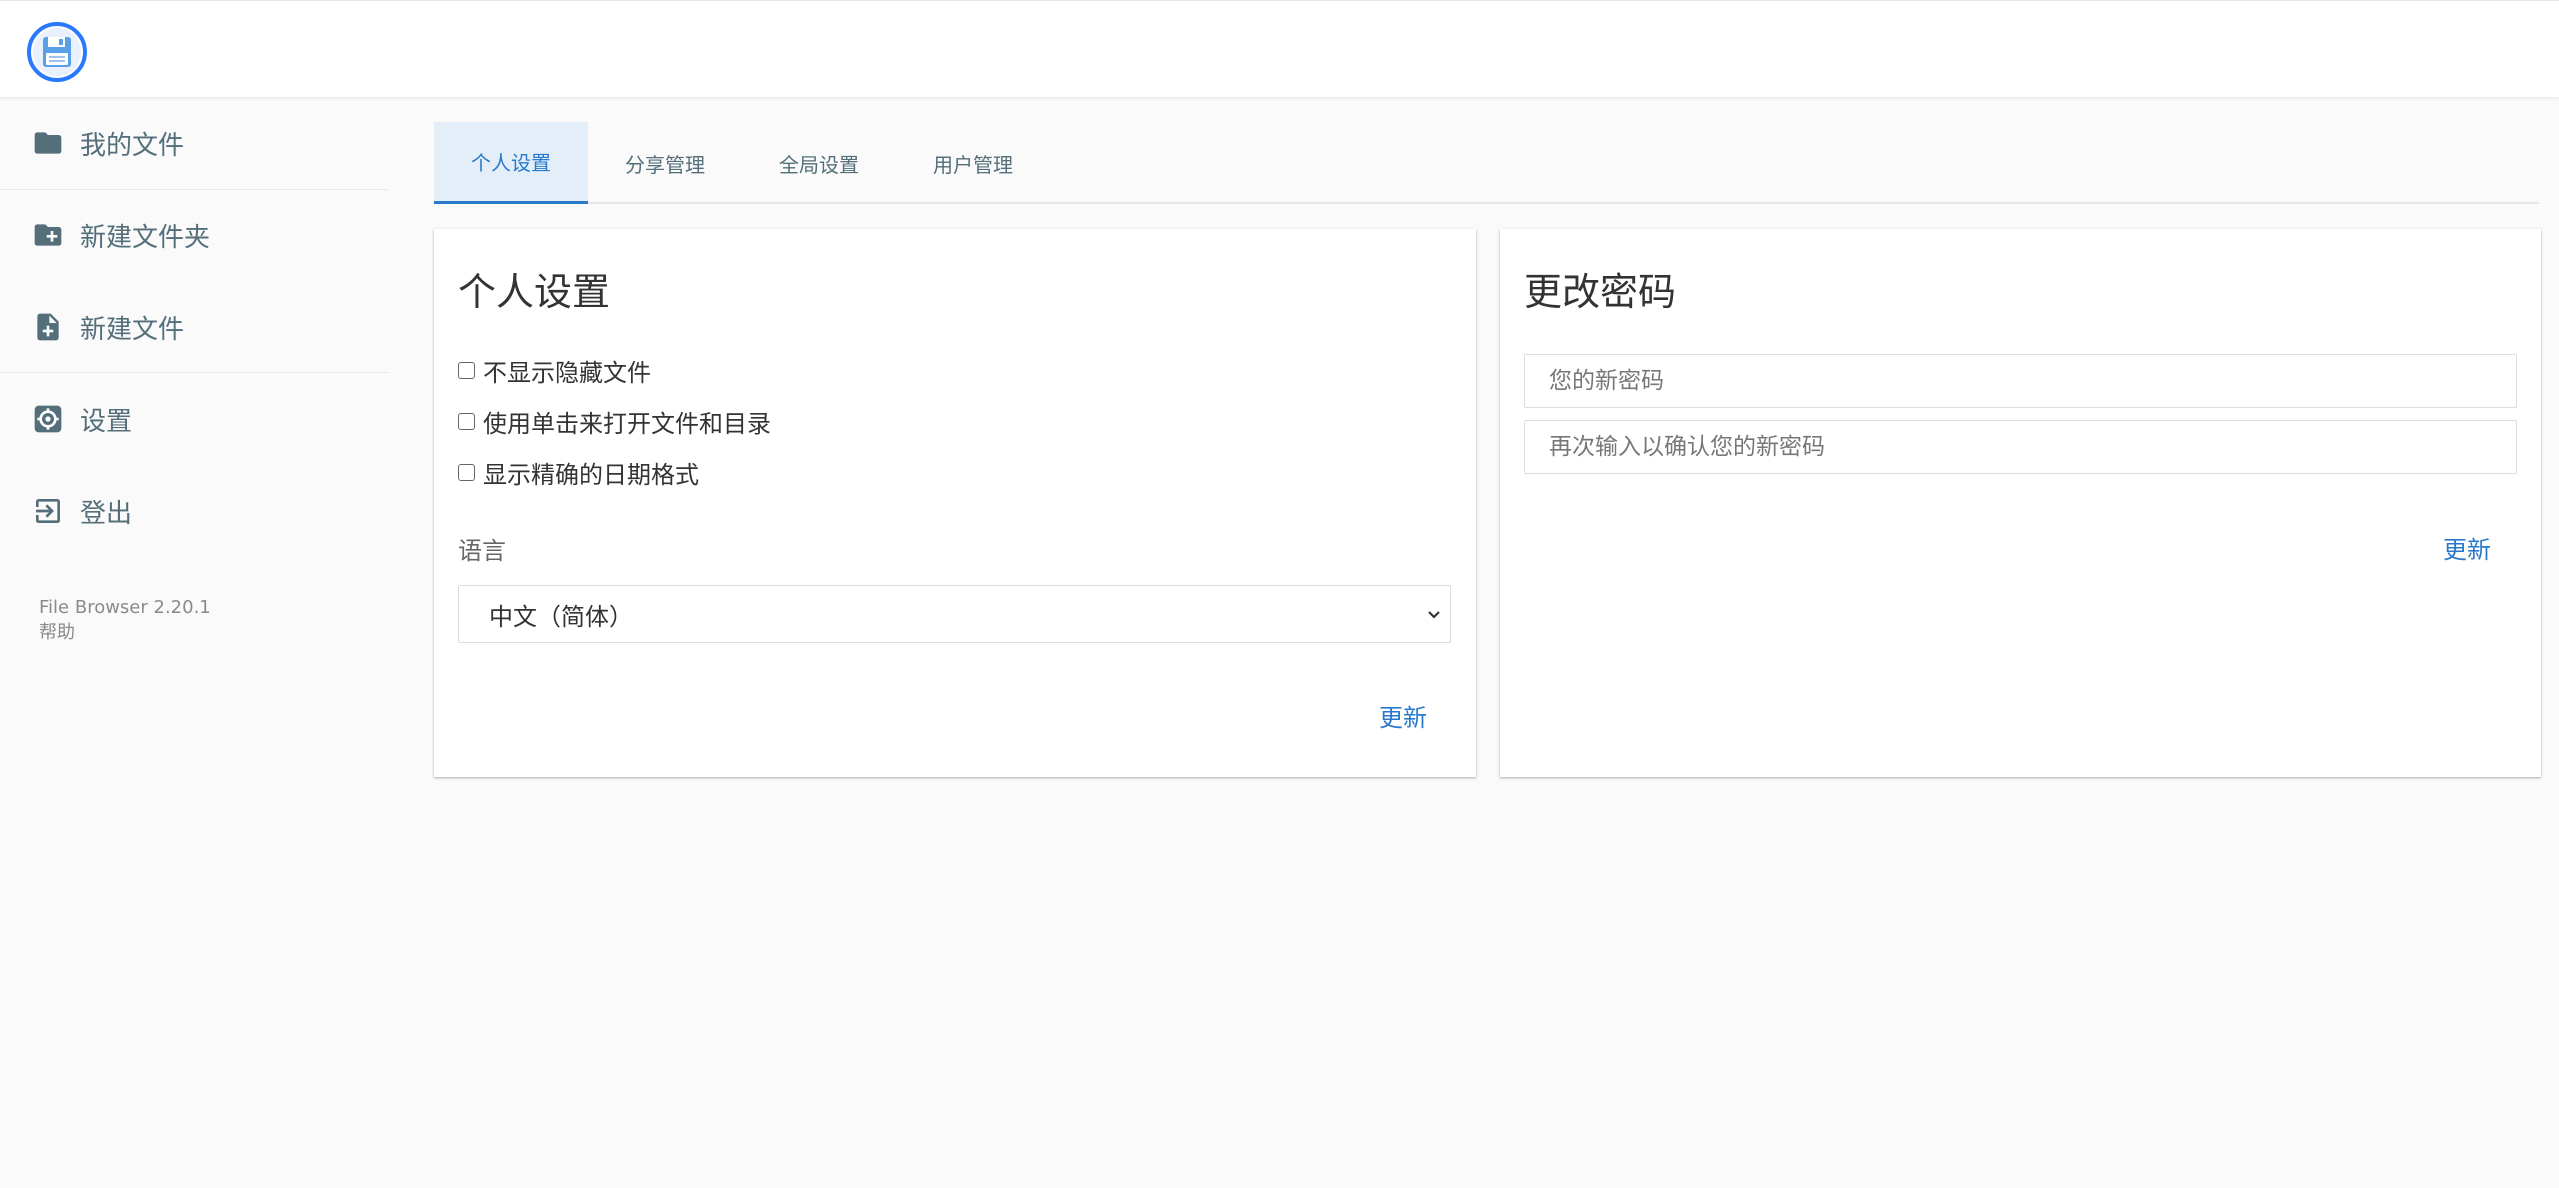 The height and width of the screenshot is (1188, 2559). What do you see at coordinates (567, 373) in the screenshot?
I see `option-label: 不显示隐藏文件` at bounding box center [567, 373].